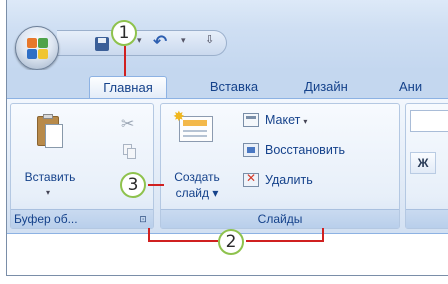  Describe the element at coordinates (289, 180) in the screenshot. I see `delete-label: Удалить` at that location.